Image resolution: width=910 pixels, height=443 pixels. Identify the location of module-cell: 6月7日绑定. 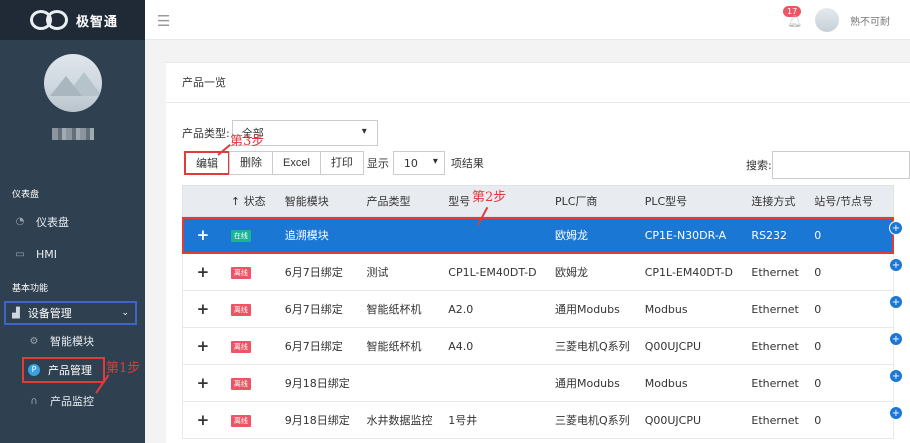
(313, 346).